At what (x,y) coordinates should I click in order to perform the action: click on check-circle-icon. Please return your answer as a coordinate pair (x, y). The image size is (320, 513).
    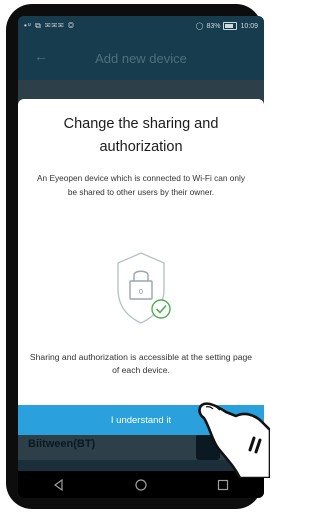
    Looking at the image, I should click on (161, 309).